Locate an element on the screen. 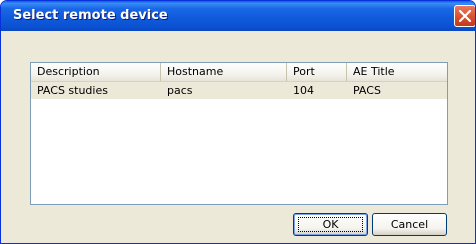 Image resolution: width=476 pixels, height=244 pixels. table-row: PACS studies pacs 104 PACS is located at coordinates (239, 90).